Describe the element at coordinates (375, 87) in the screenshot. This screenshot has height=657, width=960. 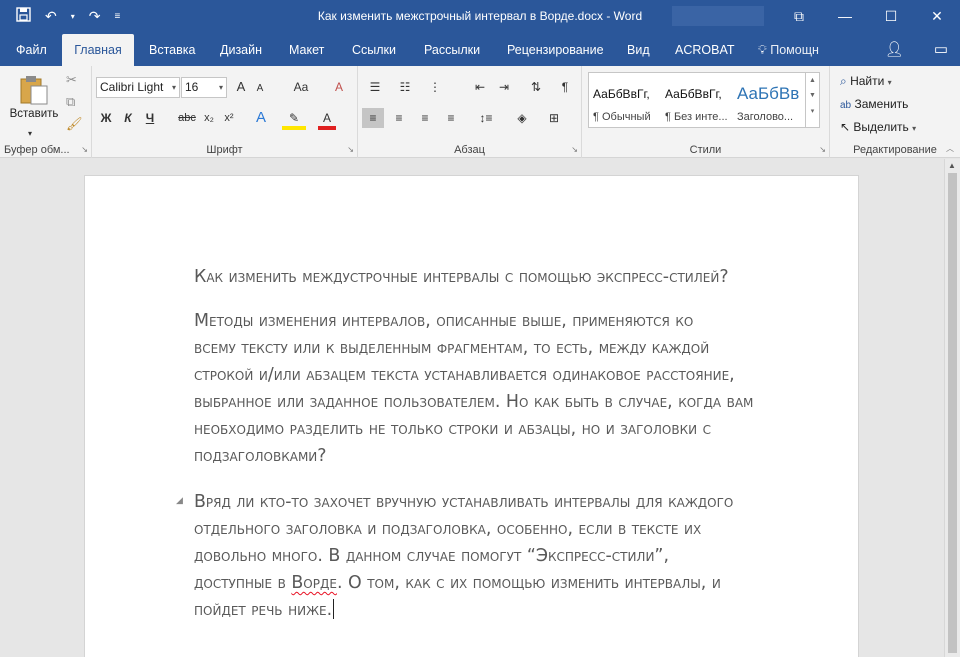
I see `bullets-icon: ☰` at that location.